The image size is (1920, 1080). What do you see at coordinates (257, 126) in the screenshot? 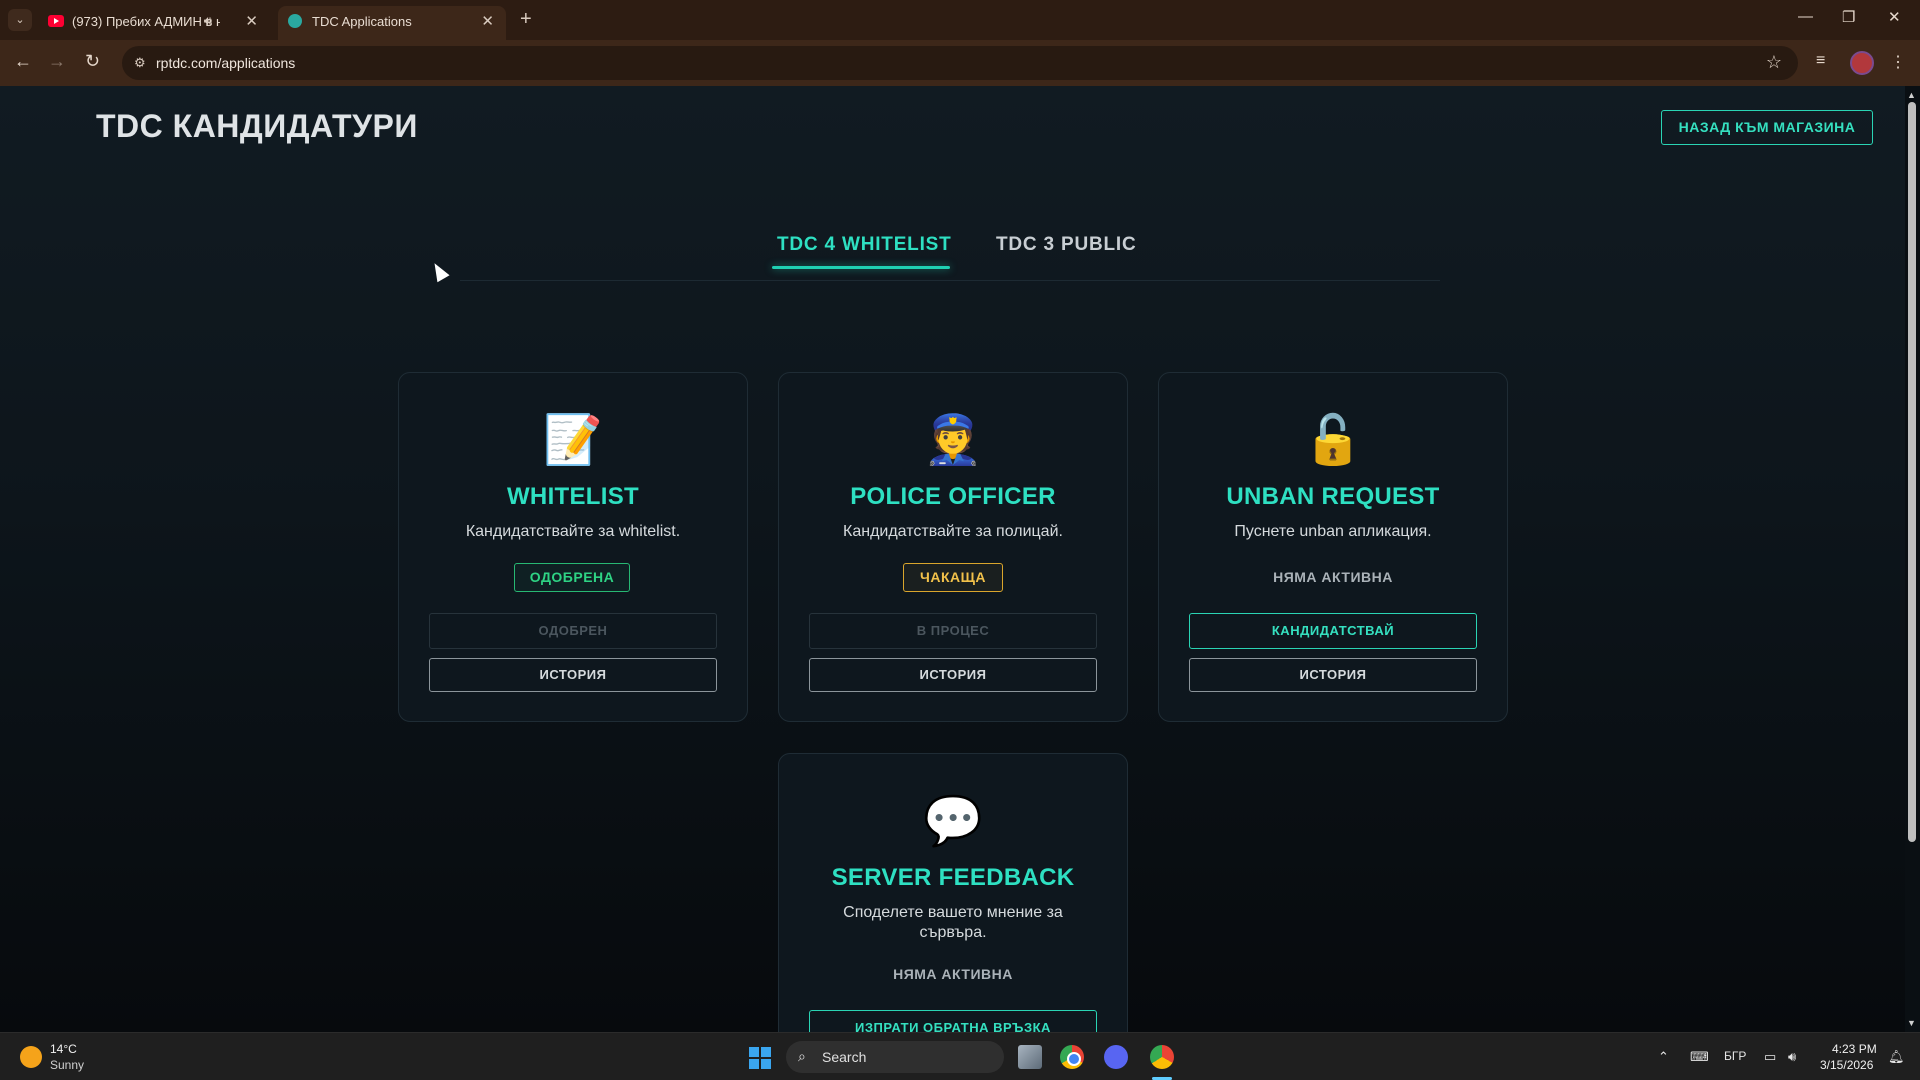
I see `page-title: TDC КАНДИДАТУРИ` at bounding box center [257, 126].